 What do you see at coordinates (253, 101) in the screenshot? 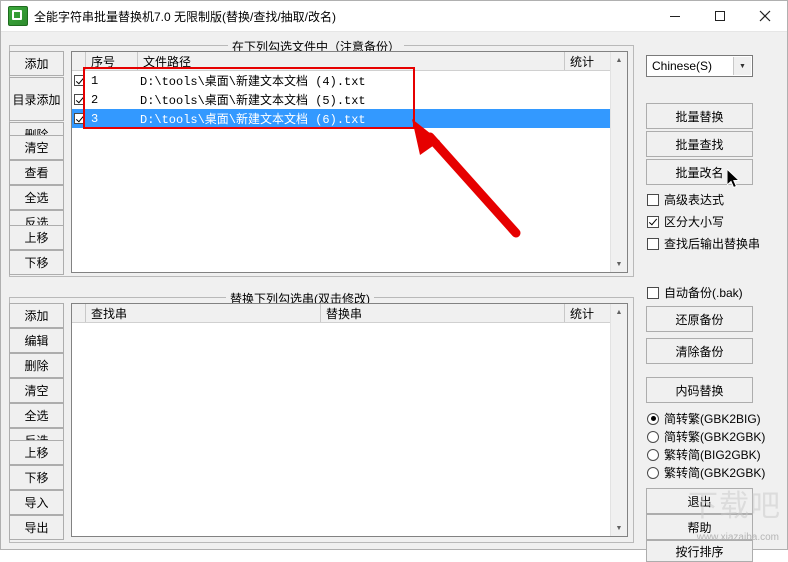
I see `row-path: D:\tools\桌面\新建文本文档 (5).txt` at bounding box center [253, 101].